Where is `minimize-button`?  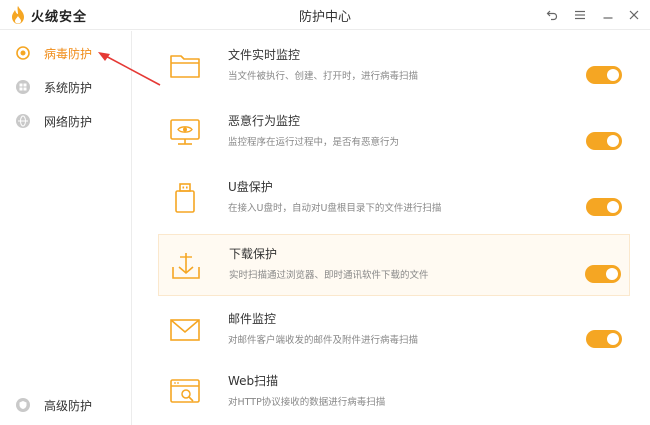
minimize-button is located at coordinates (608, 15).